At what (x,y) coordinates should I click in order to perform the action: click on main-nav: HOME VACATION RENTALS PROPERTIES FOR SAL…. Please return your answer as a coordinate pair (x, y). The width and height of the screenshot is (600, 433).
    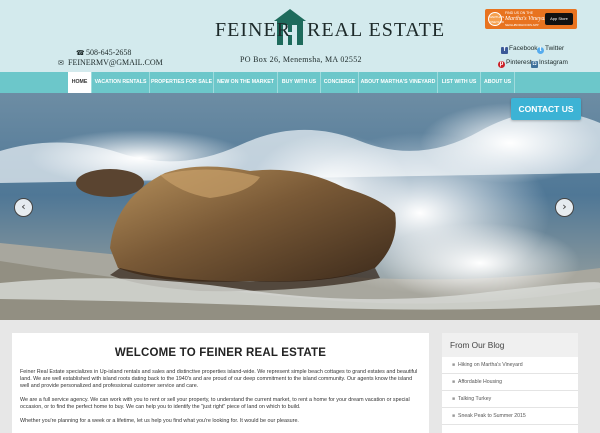
    Looking at the image, I should click on (300, 82).